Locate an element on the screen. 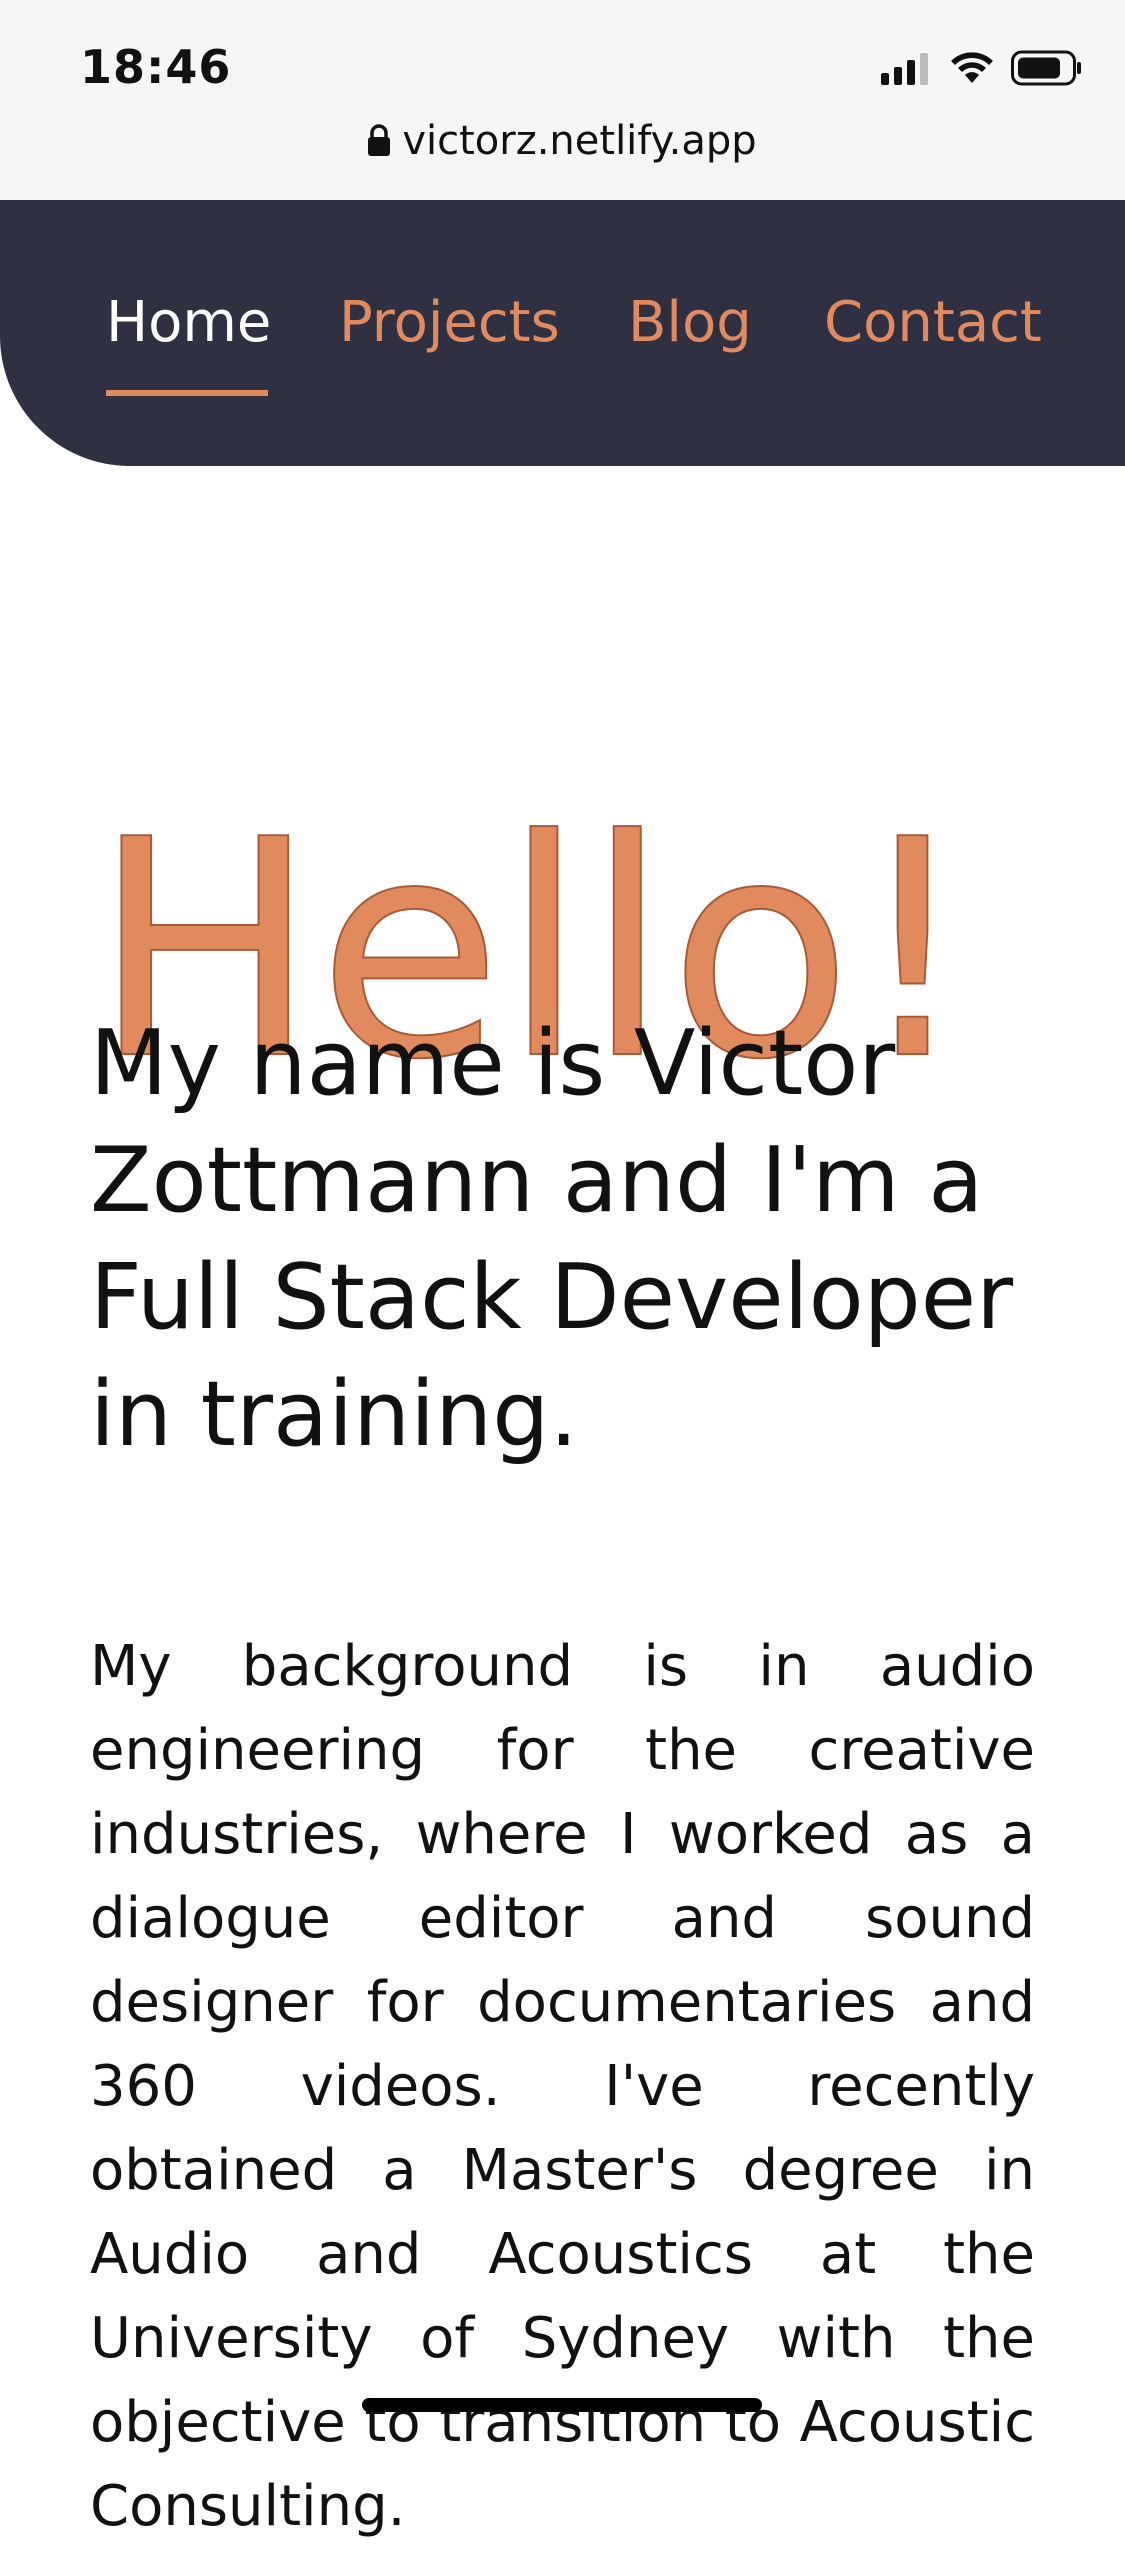  nav-projects-link: Projects is located at coordinates (449, 322).